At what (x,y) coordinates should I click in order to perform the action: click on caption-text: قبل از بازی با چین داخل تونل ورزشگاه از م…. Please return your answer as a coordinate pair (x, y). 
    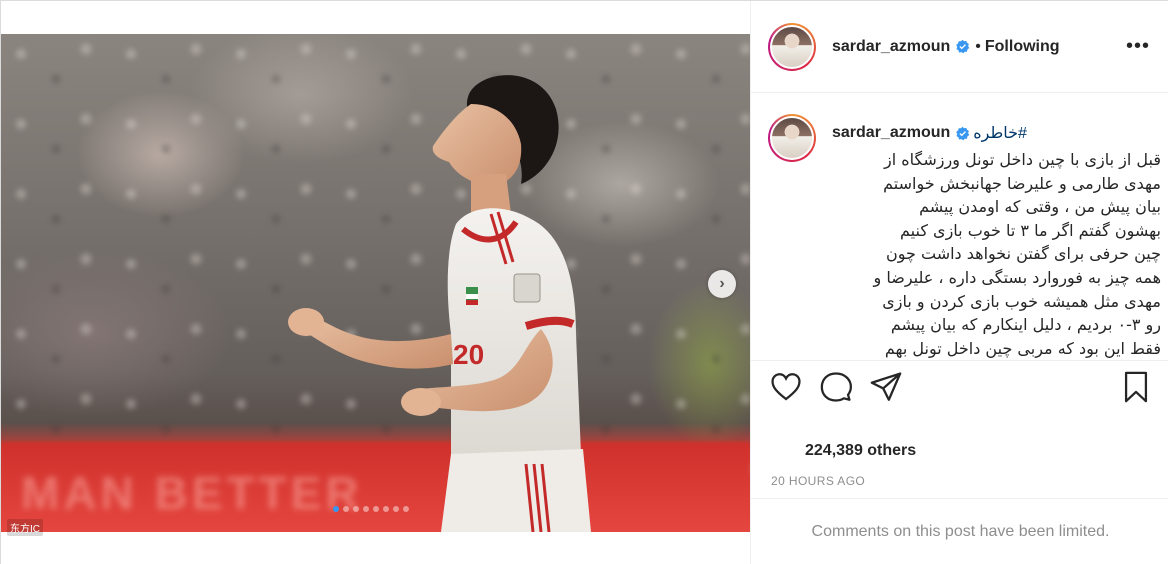
    Looking at the image, I should click on (993, 254).